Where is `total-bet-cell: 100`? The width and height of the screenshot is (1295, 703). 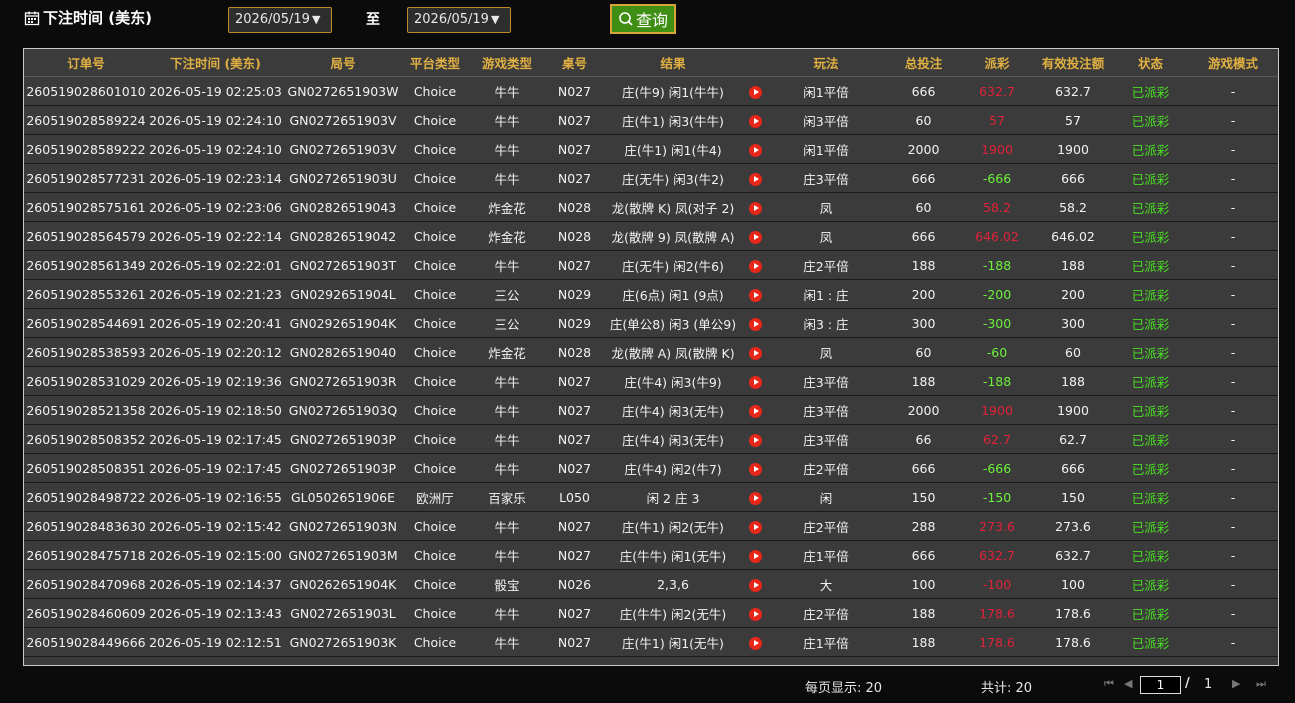 total-bet-cell: 100 is located at coordinates (923, 584).